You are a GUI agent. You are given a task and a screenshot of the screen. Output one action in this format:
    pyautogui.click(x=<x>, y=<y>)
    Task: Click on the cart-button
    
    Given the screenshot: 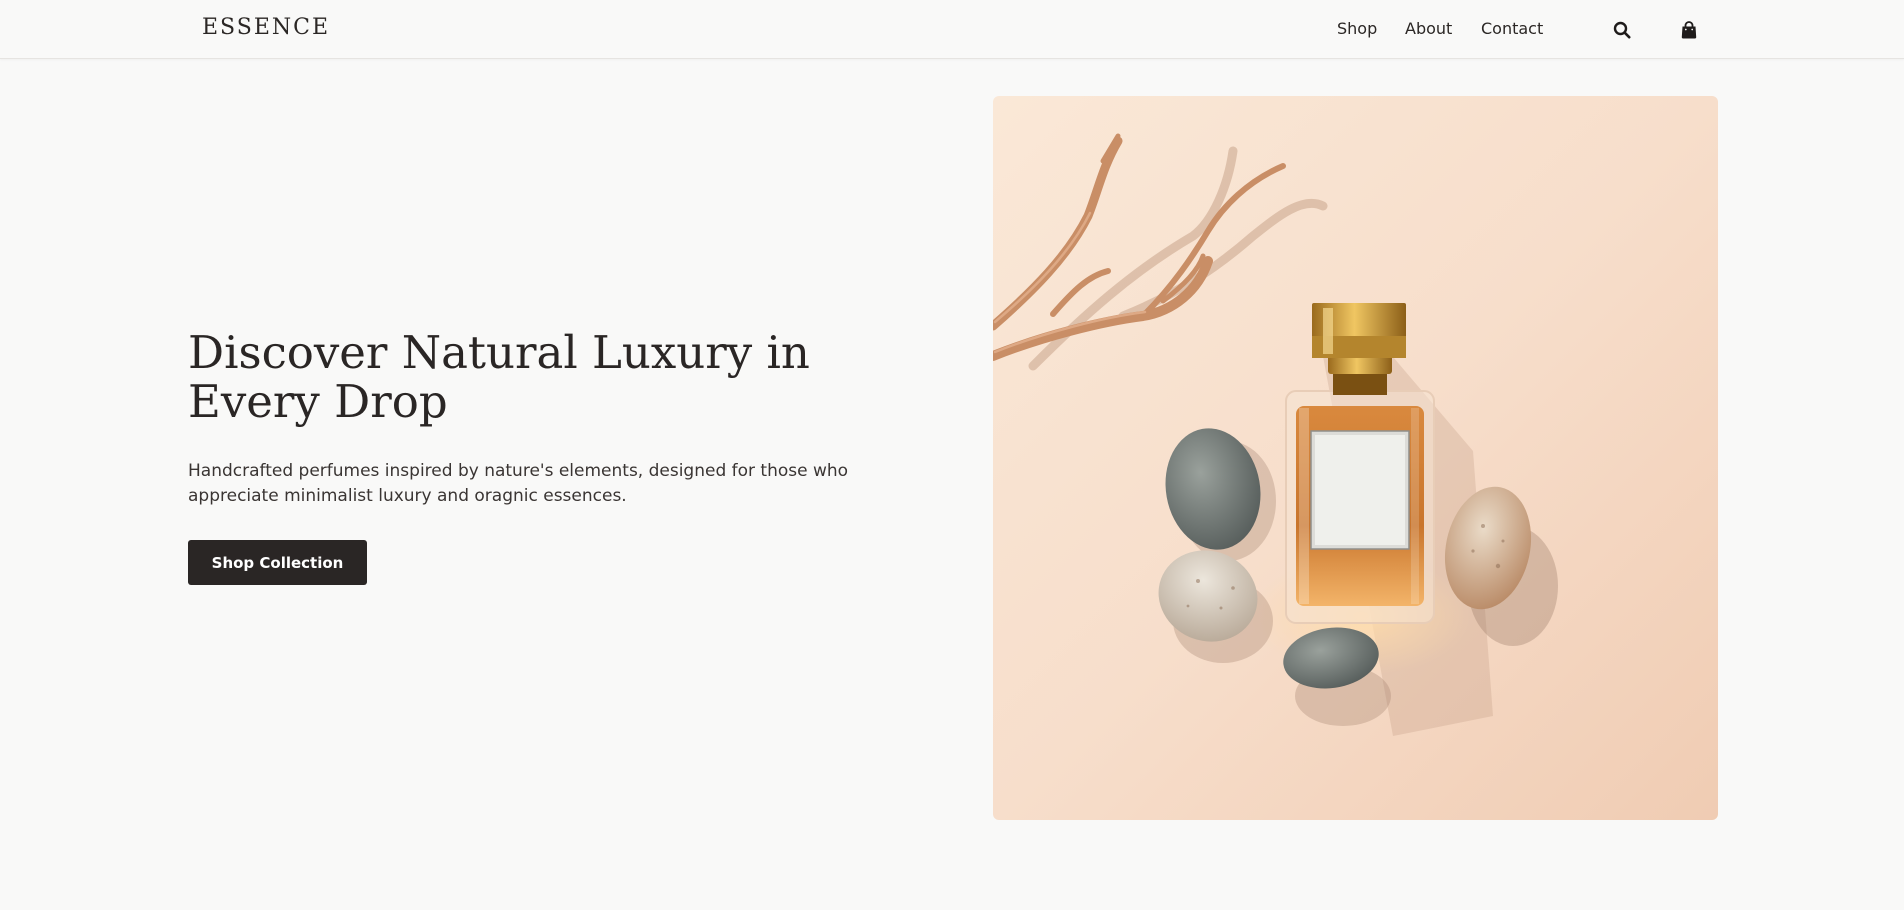 What is the action you would take?
    pyautogui.click(x=1689, y=30)
    